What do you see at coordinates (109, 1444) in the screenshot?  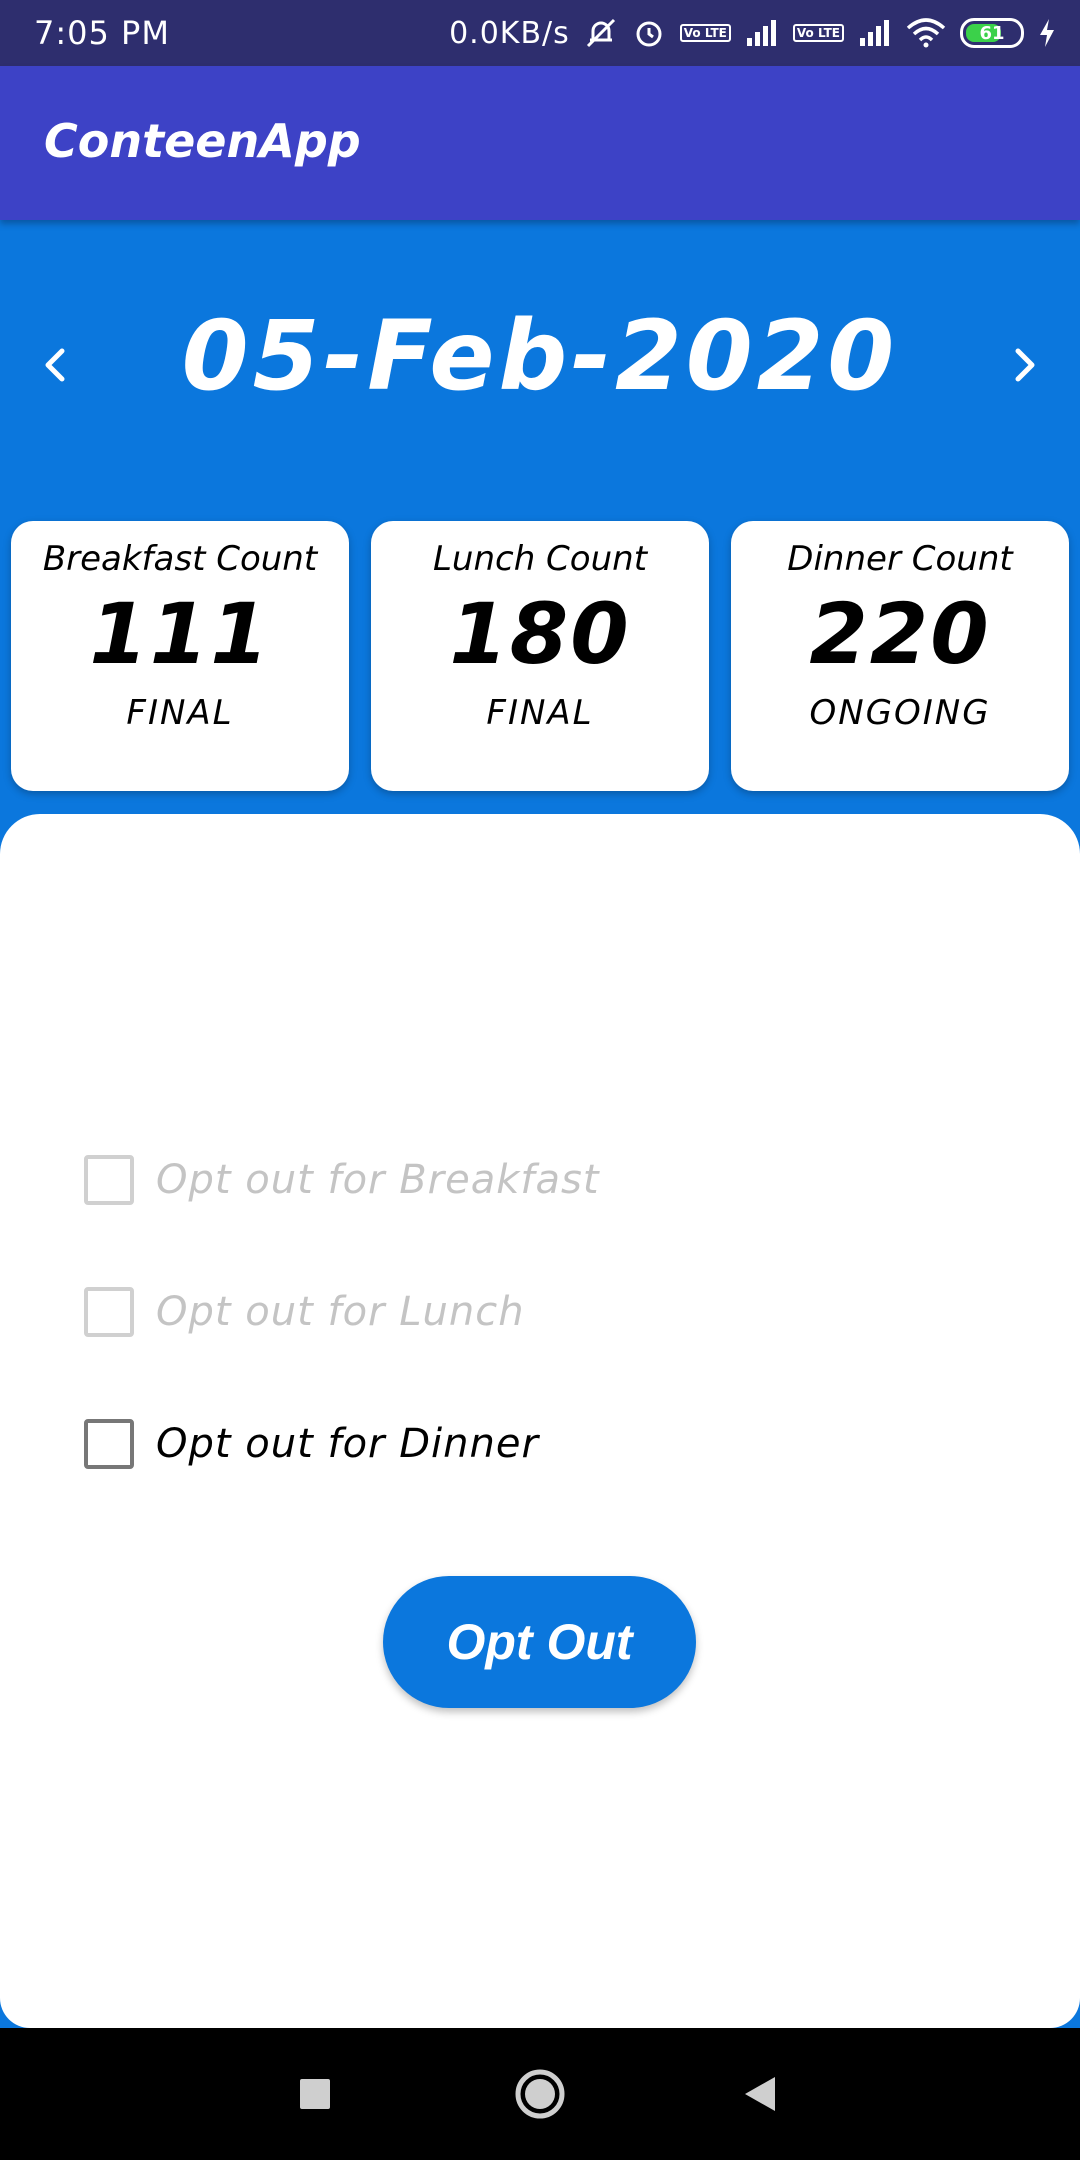 I see `opt-out-dinner-checkbox` at bounding box center [109, 1444].